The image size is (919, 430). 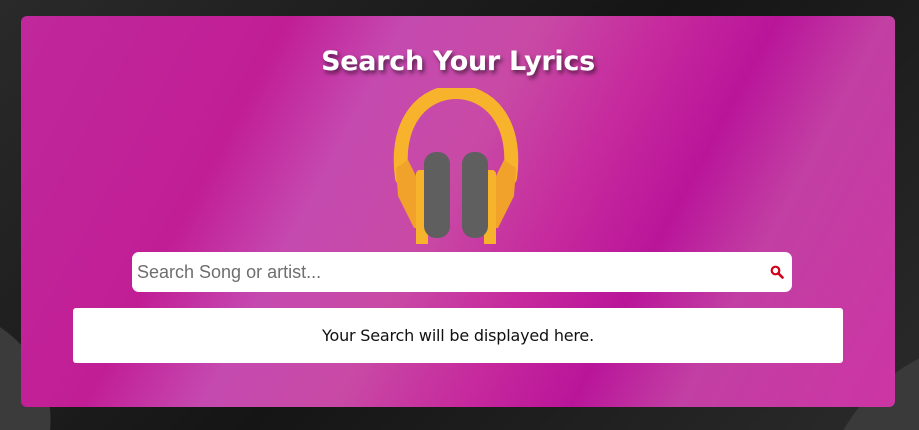 I want to click on search-result-panel: Your Search will be displayed here., so click(x=458, y=335).